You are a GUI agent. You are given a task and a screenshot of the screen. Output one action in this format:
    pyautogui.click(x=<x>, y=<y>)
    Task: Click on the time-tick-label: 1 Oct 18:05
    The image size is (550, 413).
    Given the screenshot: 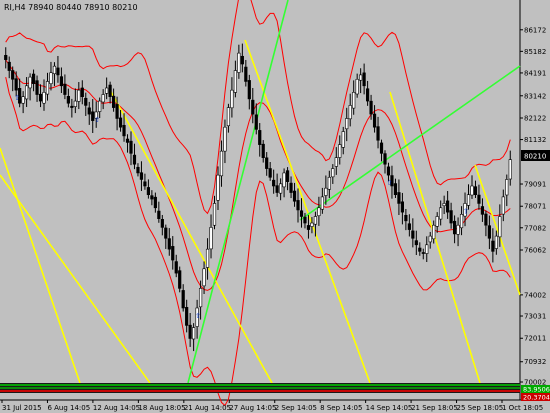 What is the action you would take?
    pyautogui.click(x=522, y=408)
    